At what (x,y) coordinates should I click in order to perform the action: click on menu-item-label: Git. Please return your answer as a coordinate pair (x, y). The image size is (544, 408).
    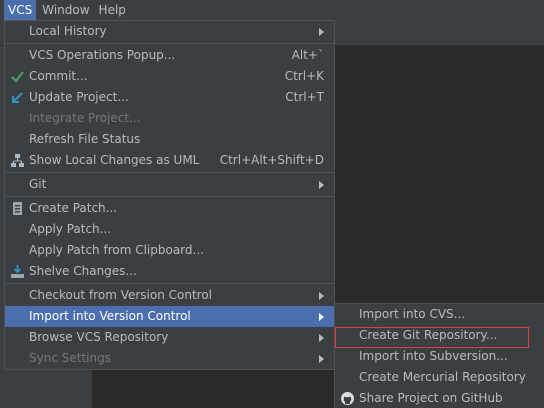
    Looking at the image, I should click on (38, 184).